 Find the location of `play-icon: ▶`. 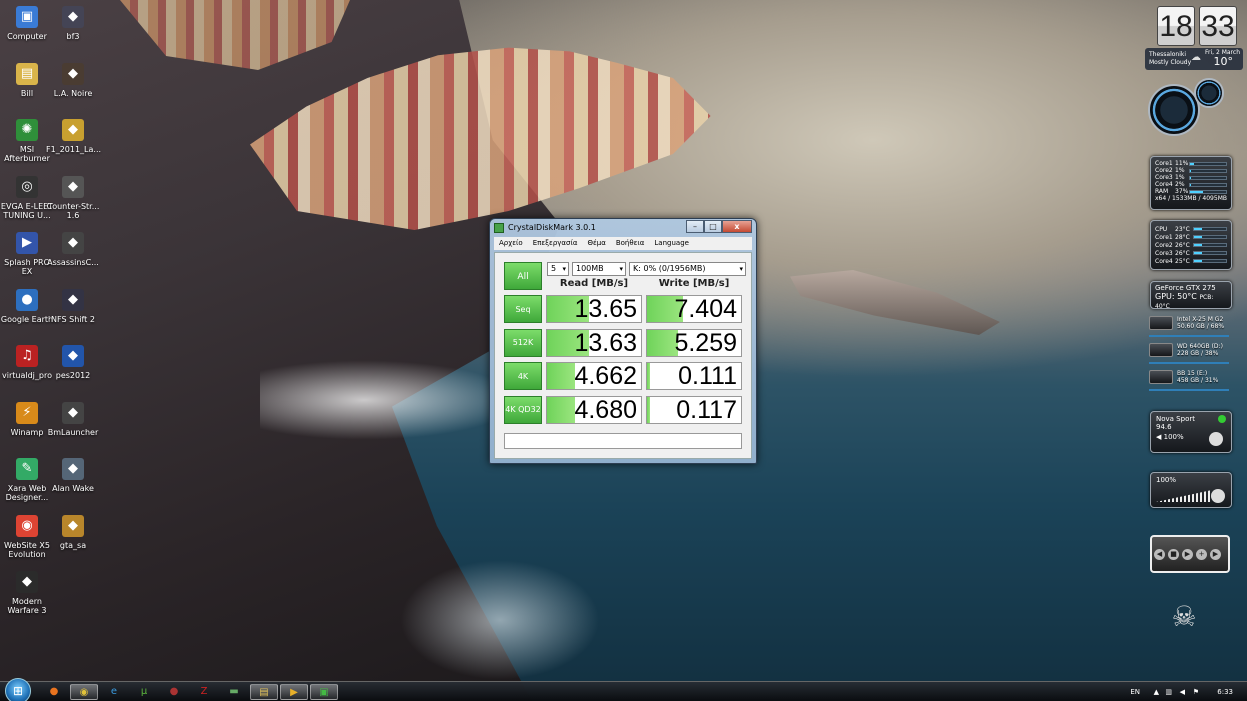

play-icon: ▶ is located at coordinates (1187, 554).